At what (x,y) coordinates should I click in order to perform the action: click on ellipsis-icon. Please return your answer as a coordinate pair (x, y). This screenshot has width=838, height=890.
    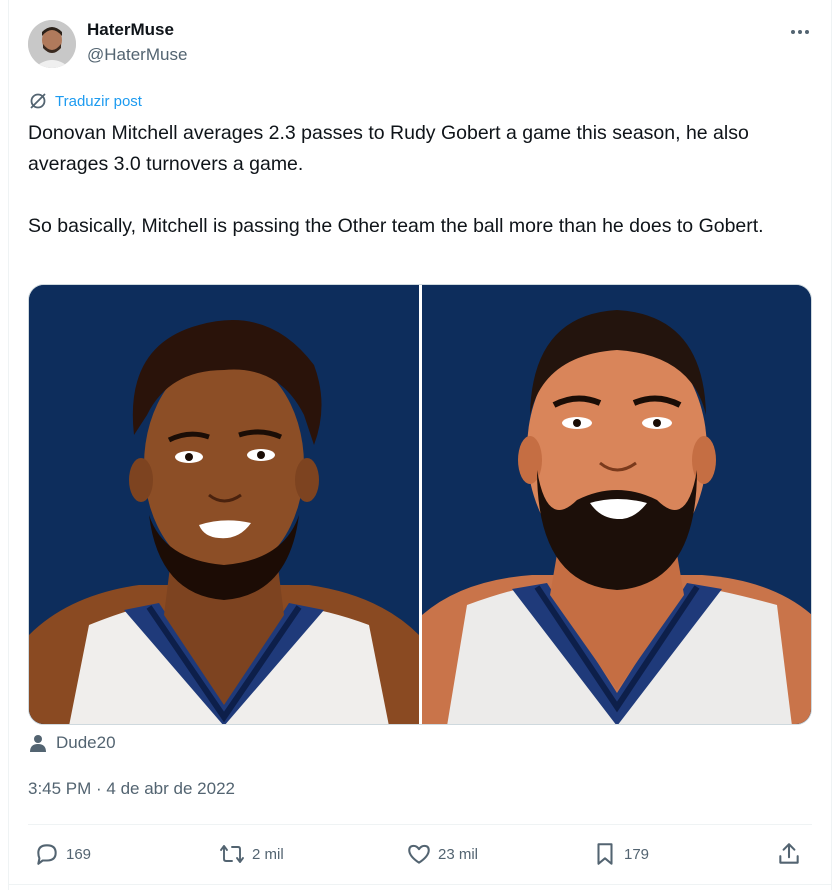
    Looking at the image, I should click on (800, 32).